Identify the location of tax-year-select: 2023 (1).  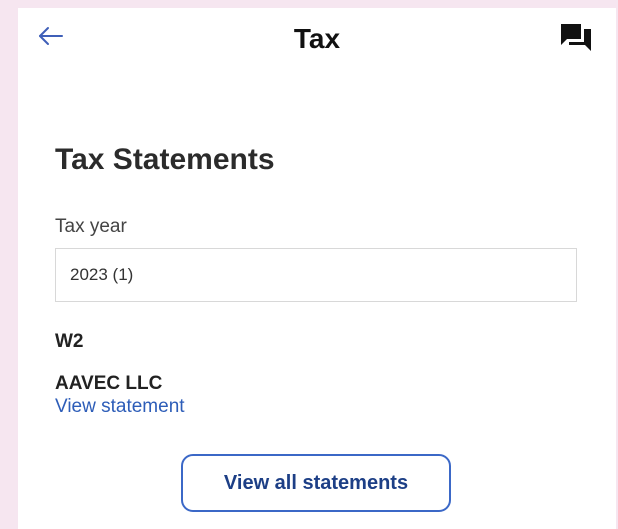
(316, 275).